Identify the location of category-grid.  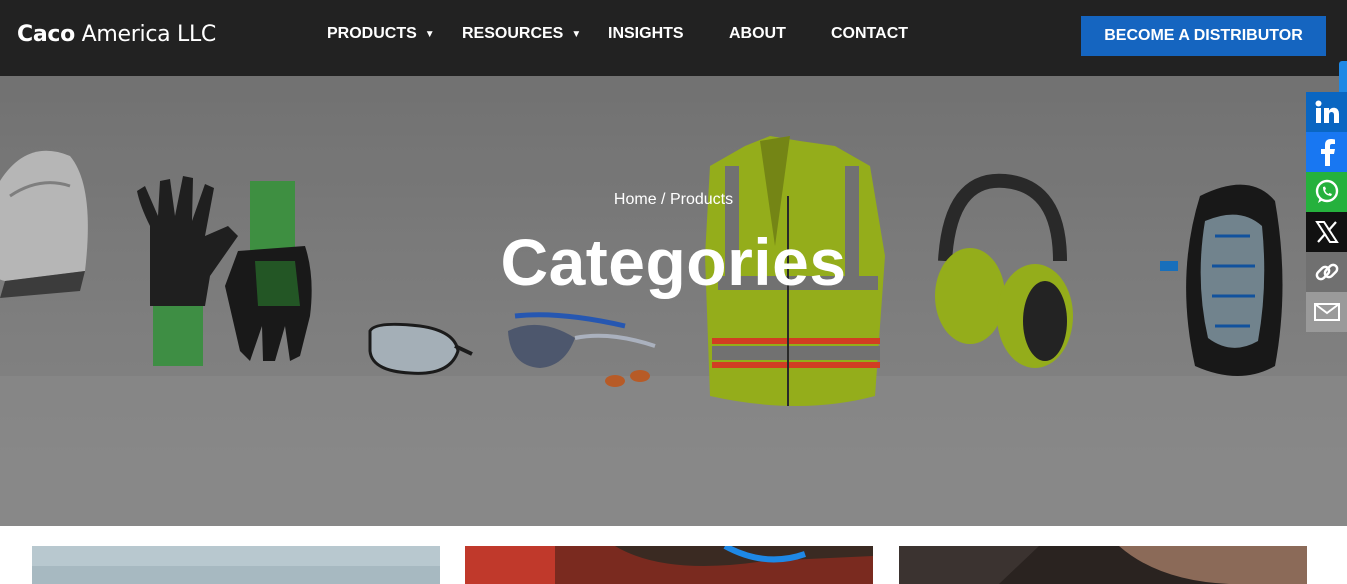
(673, 555).